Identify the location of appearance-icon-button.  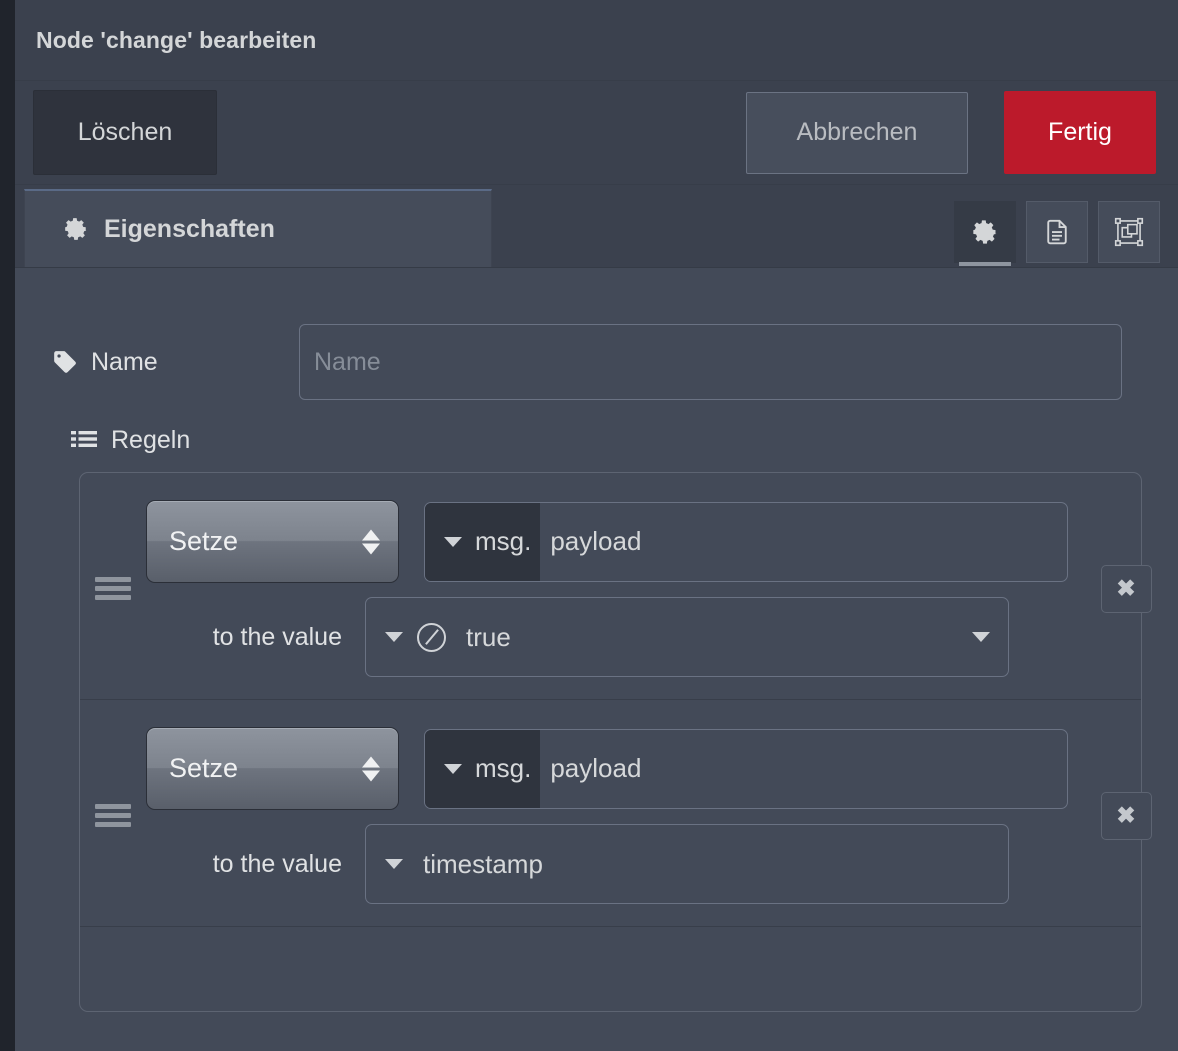
(1129, 232).